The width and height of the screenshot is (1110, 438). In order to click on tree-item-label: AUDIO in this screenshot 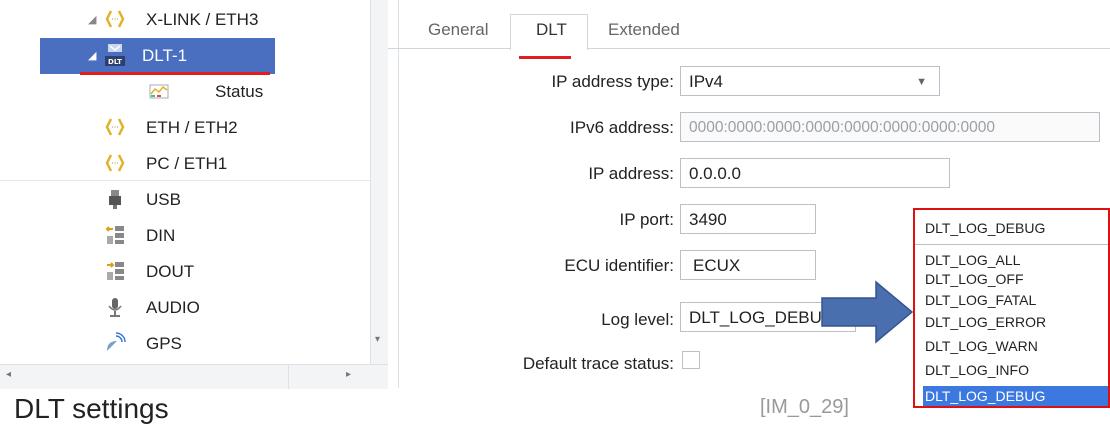, I will do `click(173, 307)`.